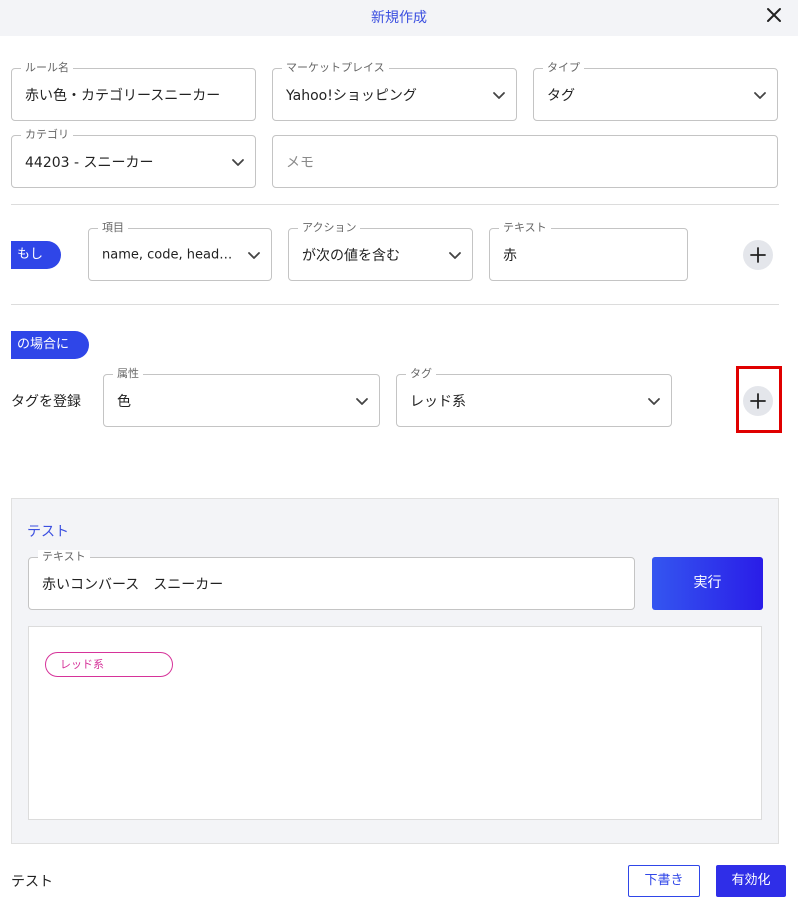 This screenshot has width=798, height=909. What do you see at coordinates (707, 583) in the screenshot?
I see `run-button: 実行` at bounding box center [707, 583].